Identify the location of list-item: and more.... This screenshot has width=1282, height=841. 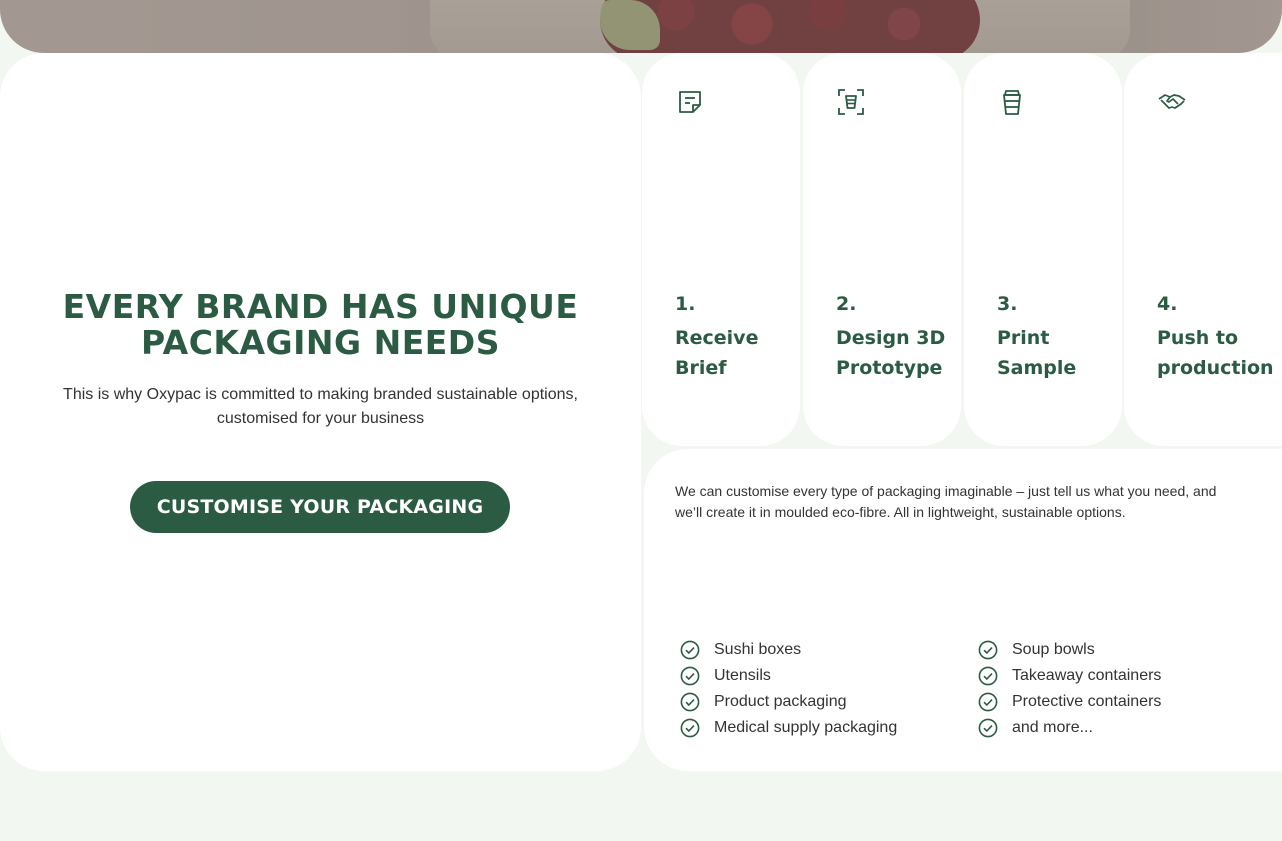
(1069, 728).